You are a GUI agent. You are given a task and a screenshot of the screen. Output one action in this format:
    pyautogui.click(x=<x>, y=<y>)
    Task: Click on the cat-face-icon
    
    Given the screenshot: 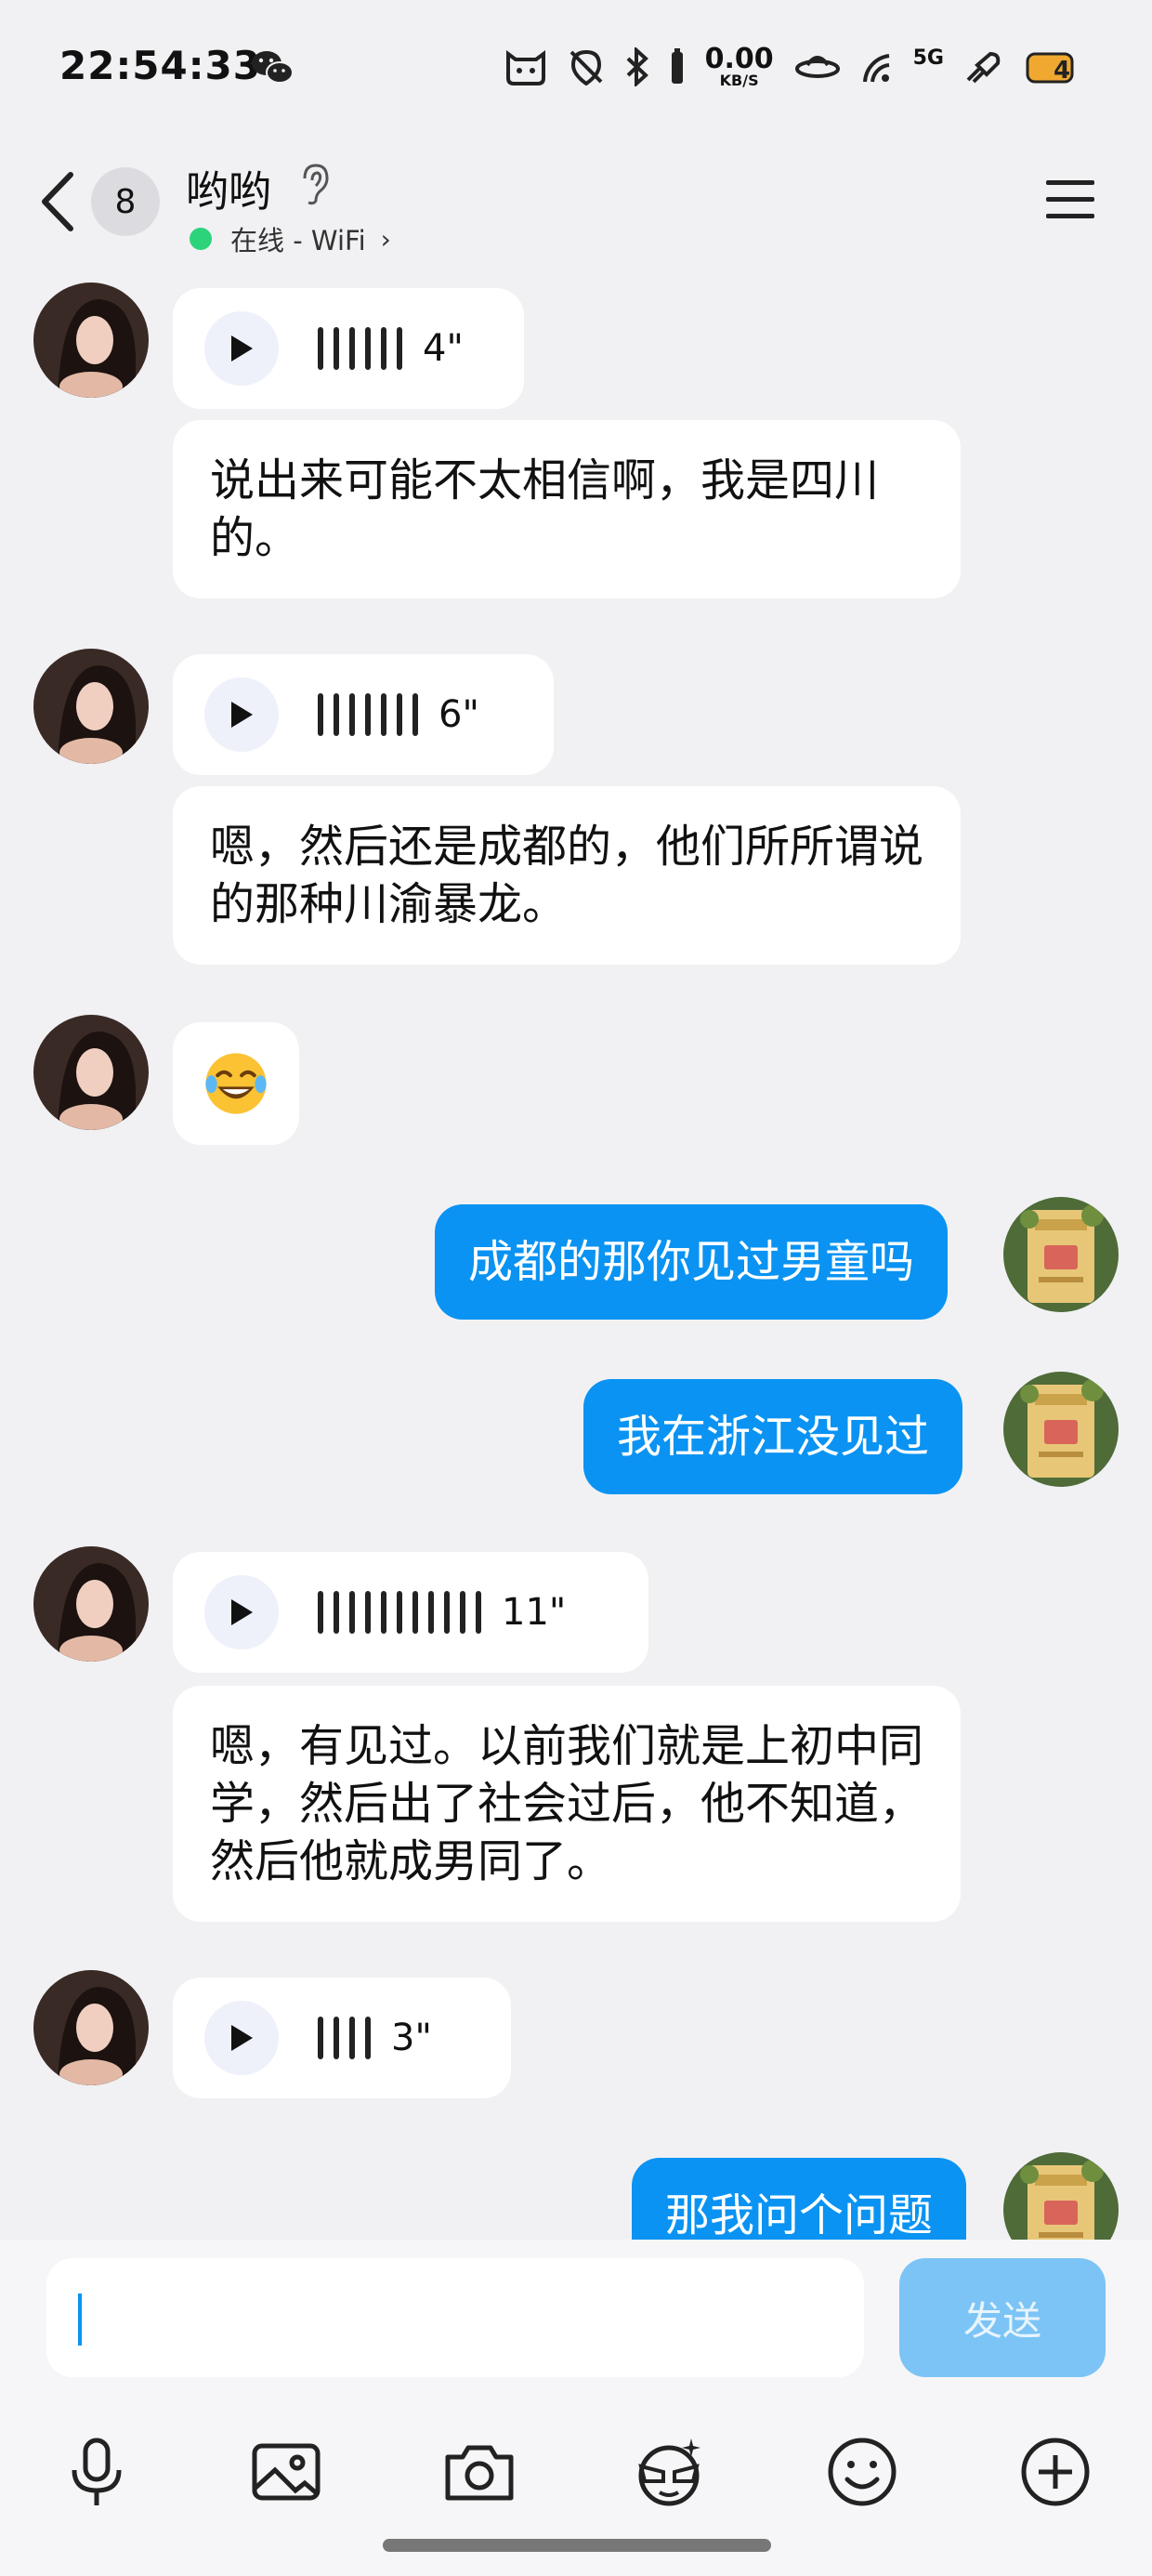 What is the action you would take?
    pyautogui.click(x=525, y=67)
    